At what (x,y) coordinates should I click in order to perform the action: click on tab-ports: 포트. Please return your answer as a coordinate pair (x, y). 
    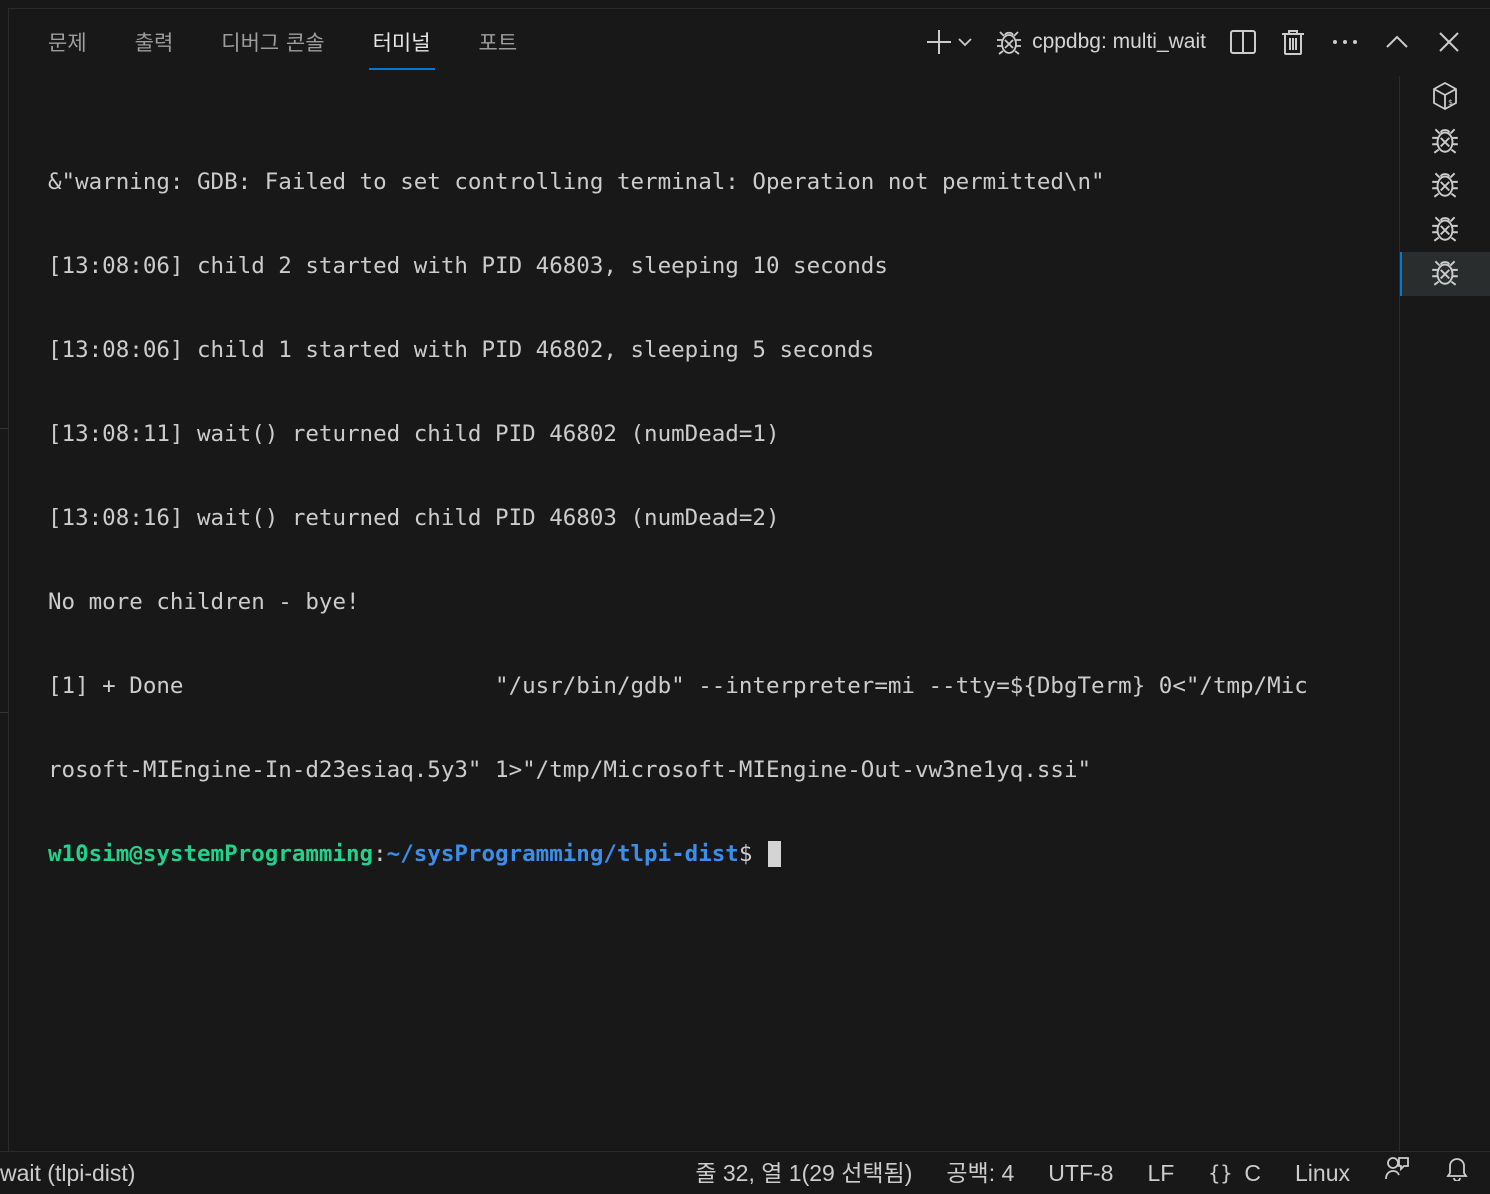
    Looking at the image, I should click on (498, 47).